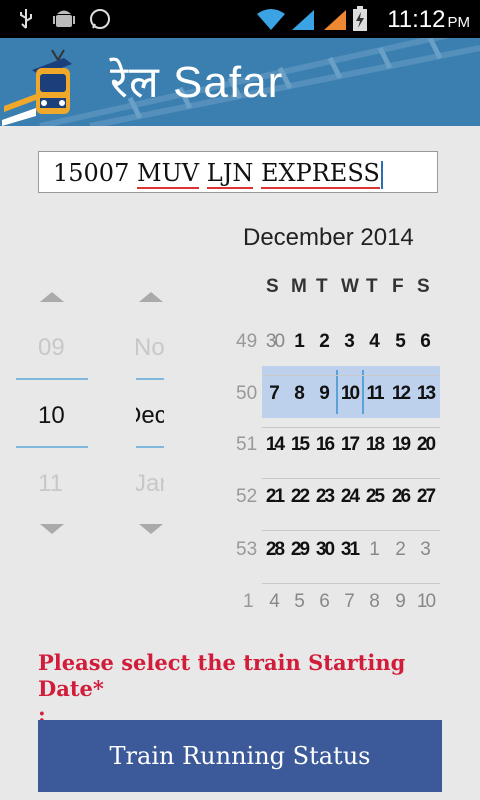  What do you see at coordinates (248, 601) in the screenshot?
I see `week-number: 1` at bounding box center [248, 601].